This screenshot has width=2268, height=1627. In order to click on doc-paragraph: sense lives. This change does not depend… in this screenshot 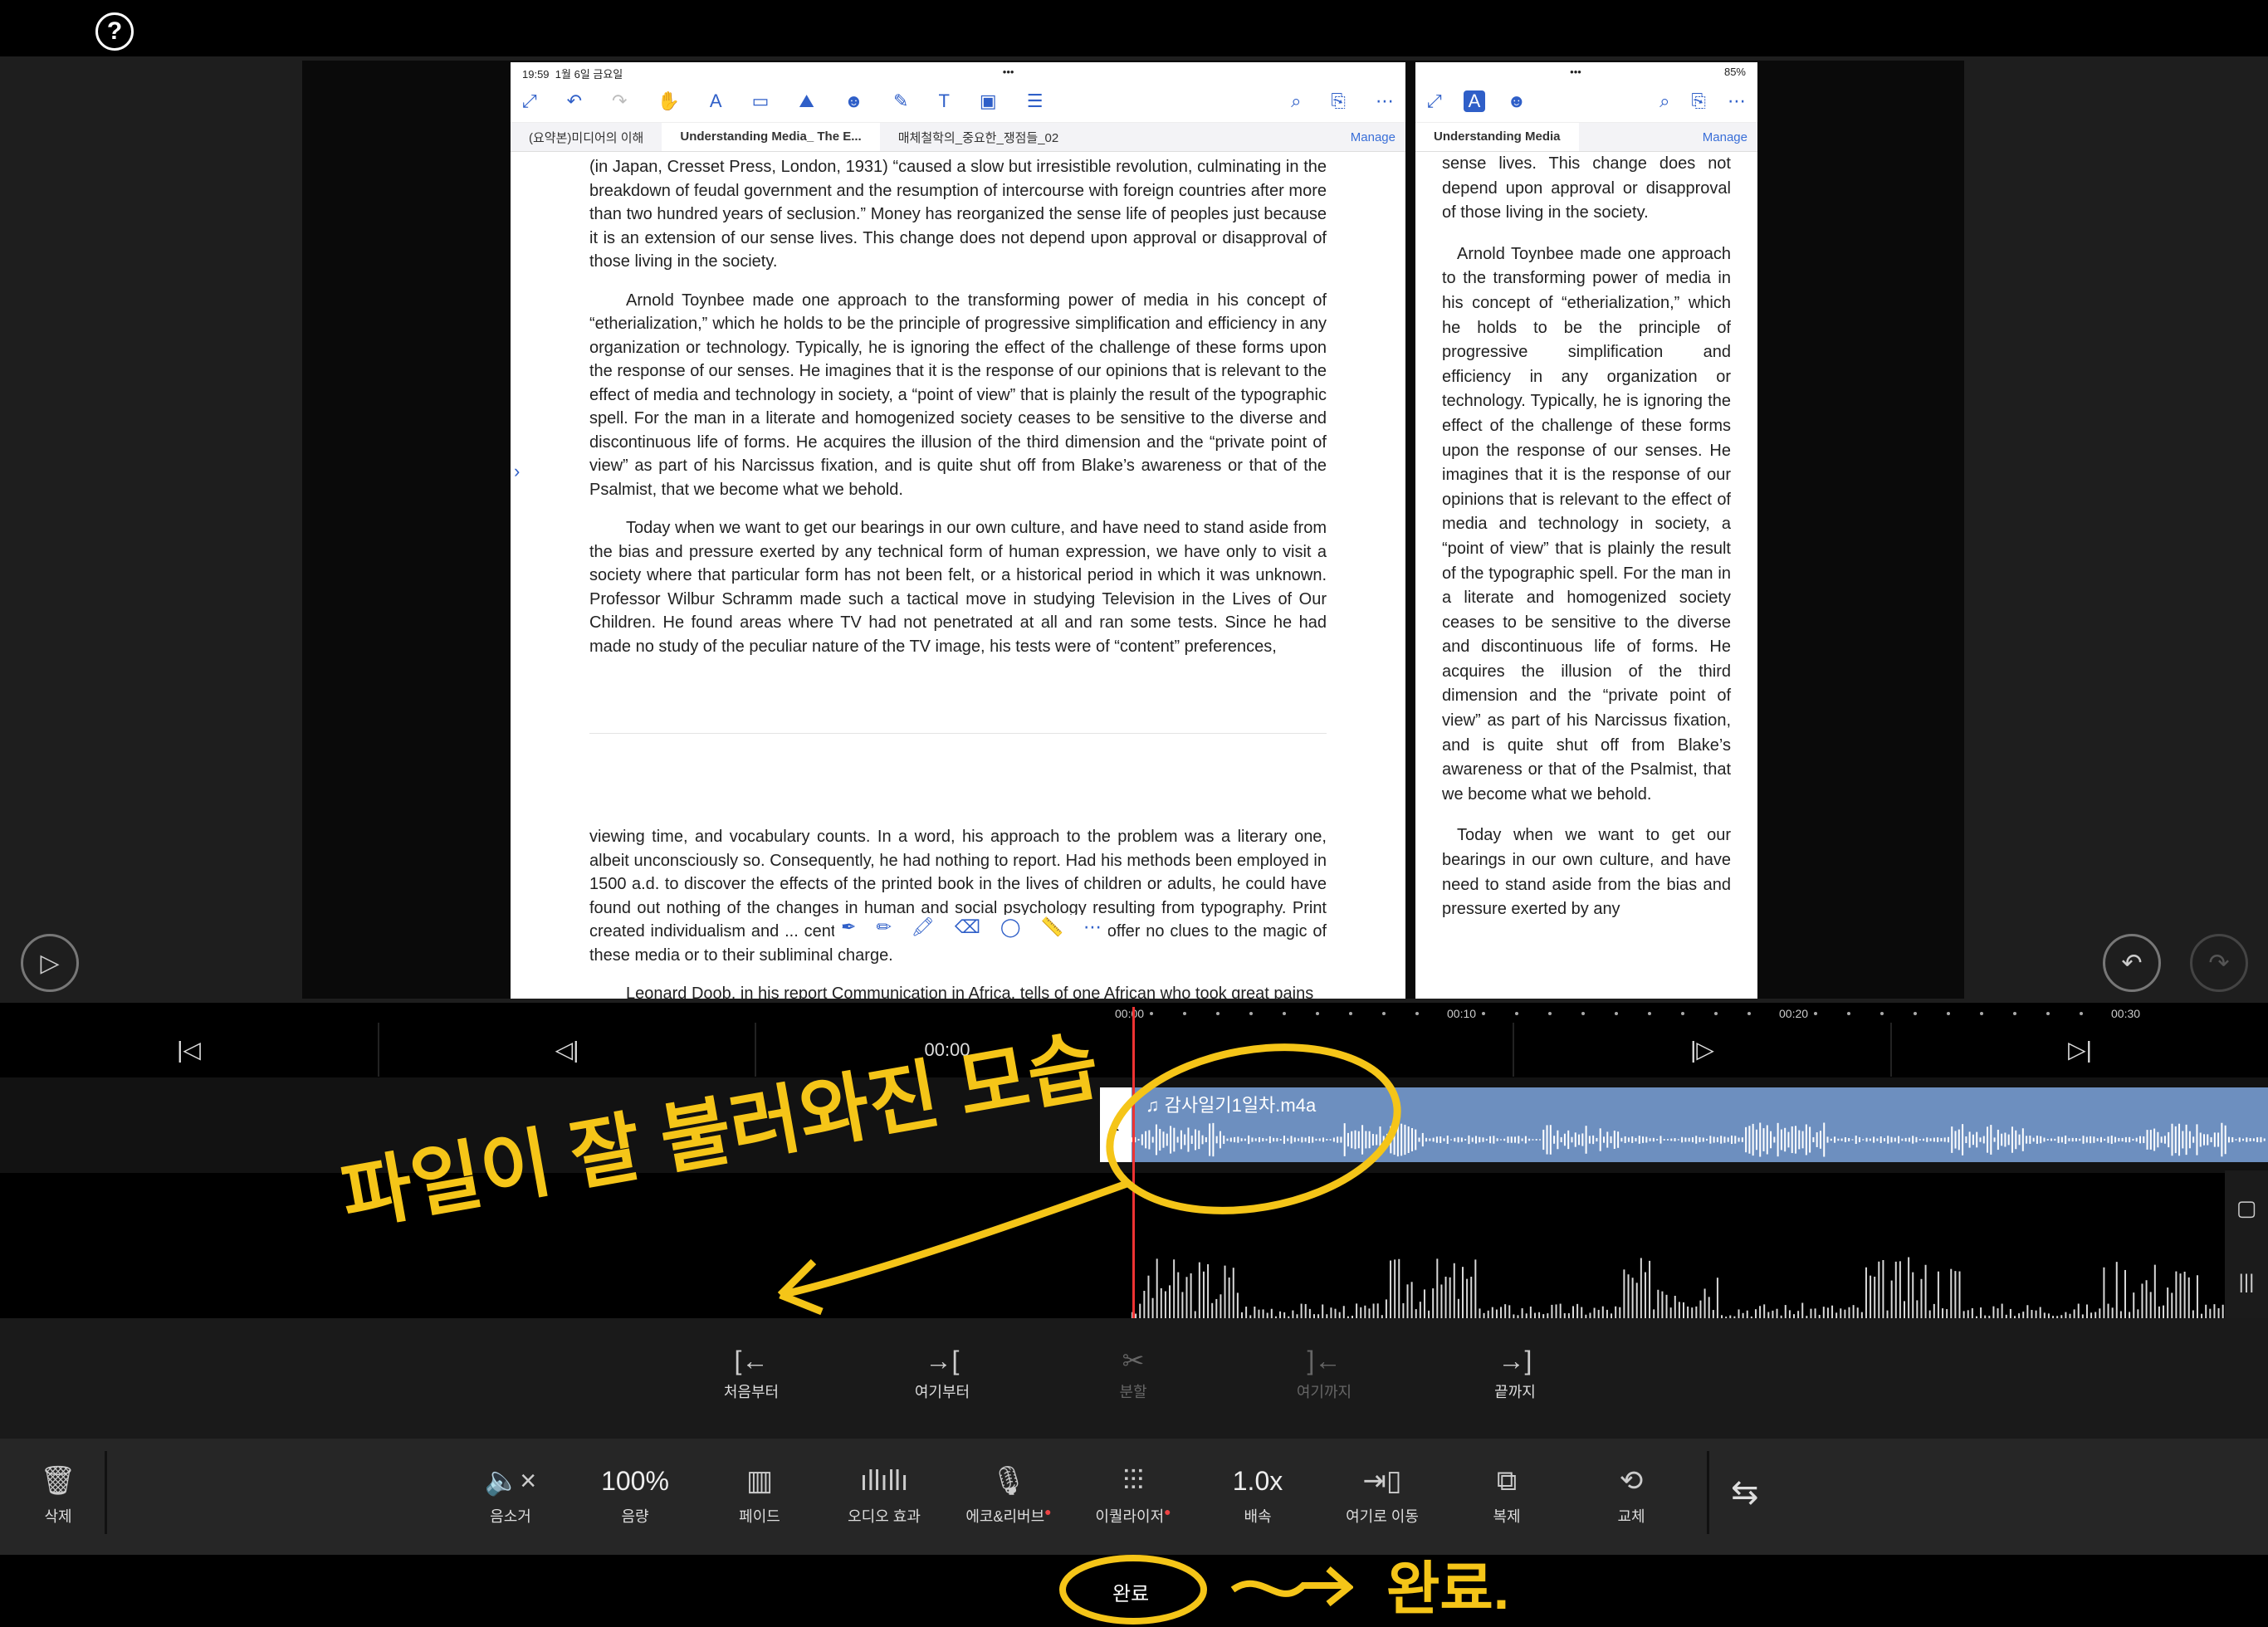, I will do `click(1586, 188)`.